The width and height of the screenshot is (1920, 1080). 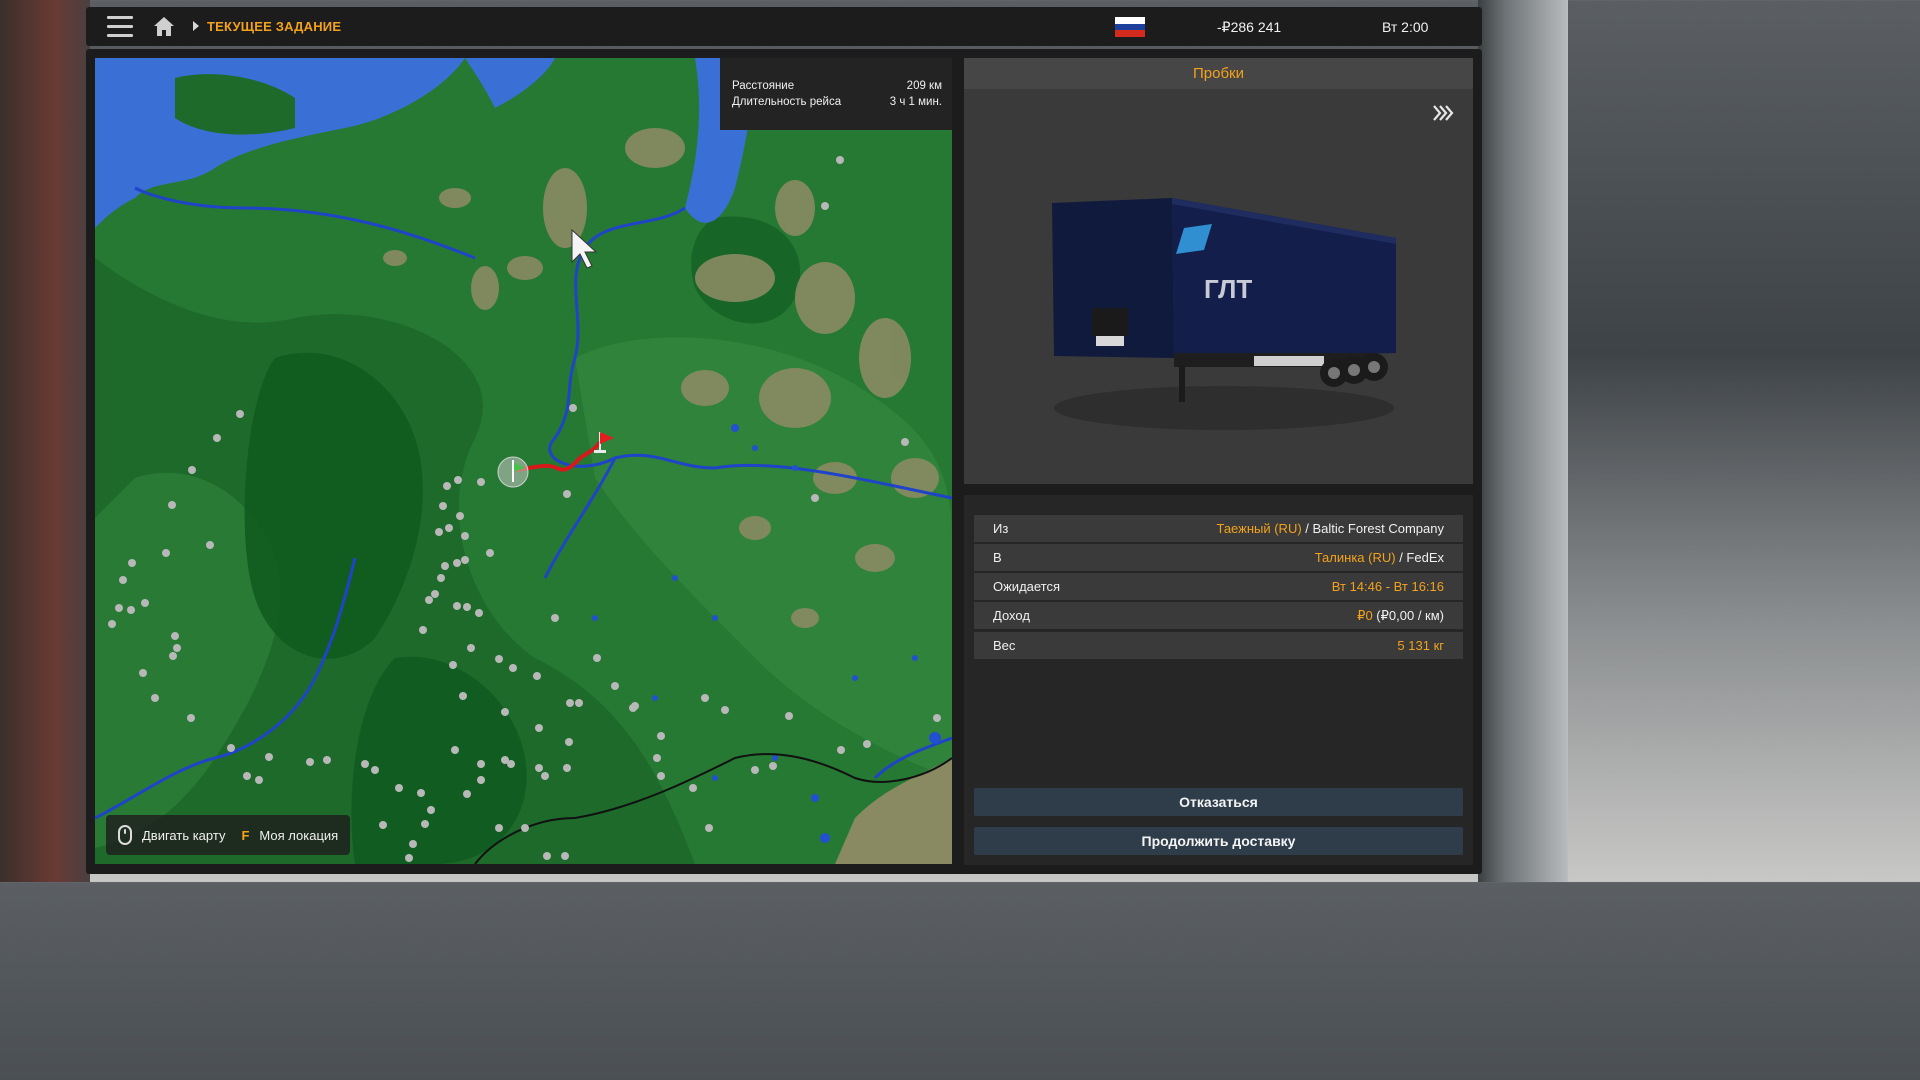 I want to click on map-controls-hint: Двигать карту F Моя локация, so click(x=228, y=835).